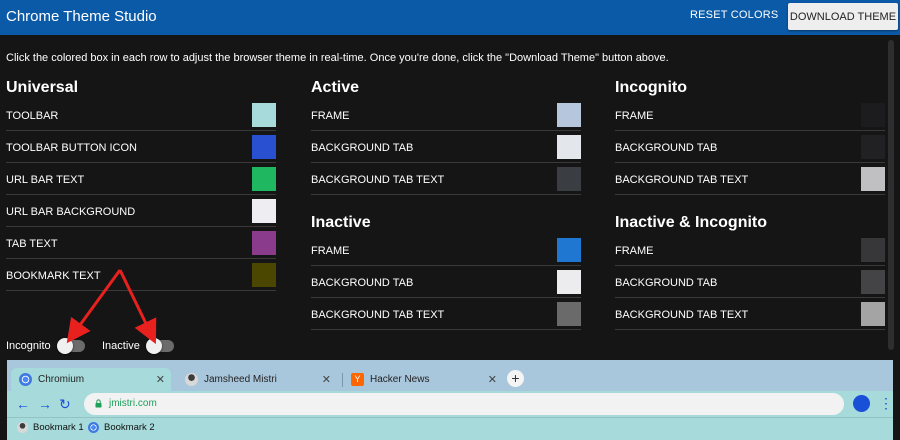 The height and width of the screenshot is (440, 900). I want to click on back-arrow-icon: ←, so click(23, 404).